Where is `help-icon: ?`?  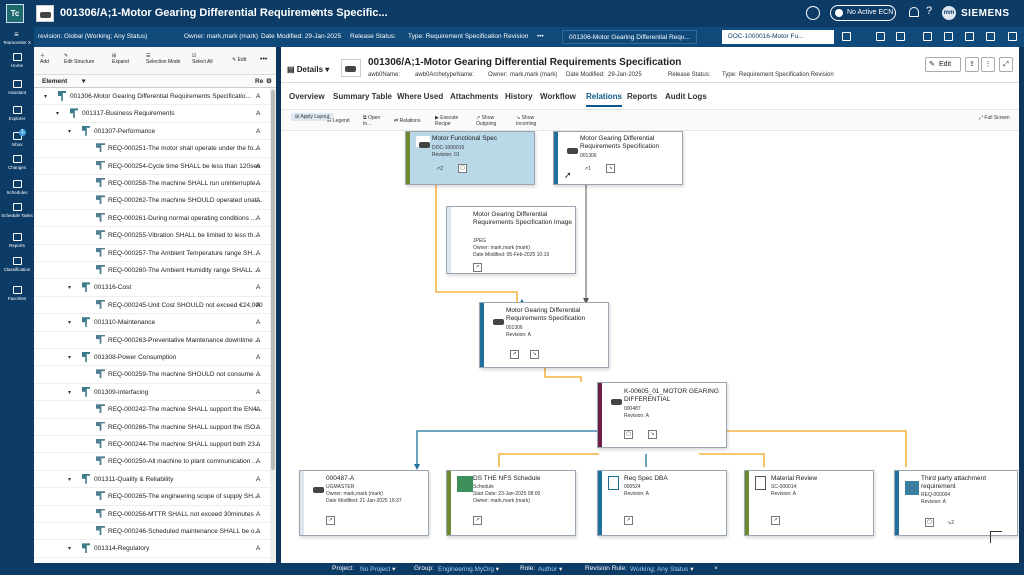
help-icon: ? is located at coordinates (929, 11).